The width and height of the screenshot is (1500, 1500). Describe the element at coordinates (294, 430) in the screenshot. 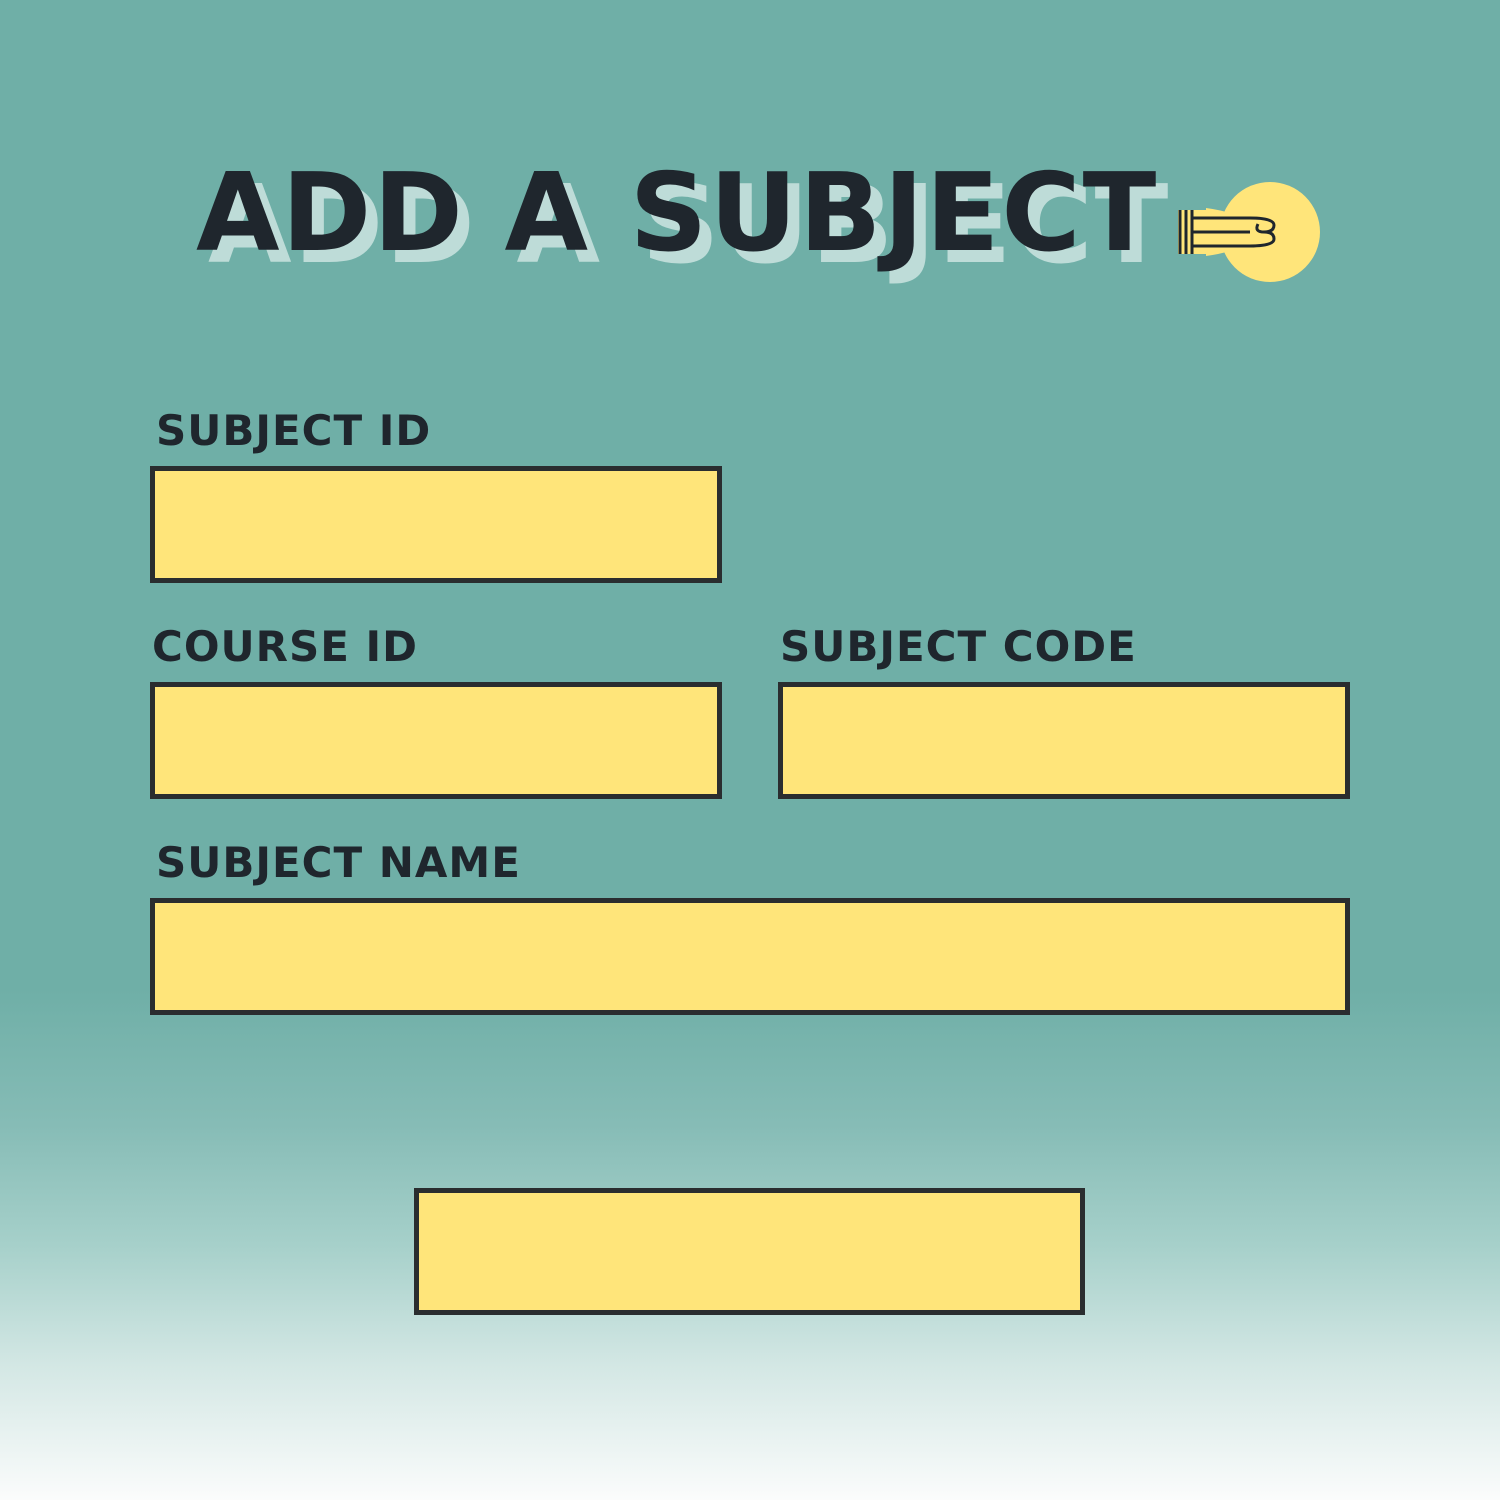

I see `subject-id-label: SUBJECT ID` at that location.